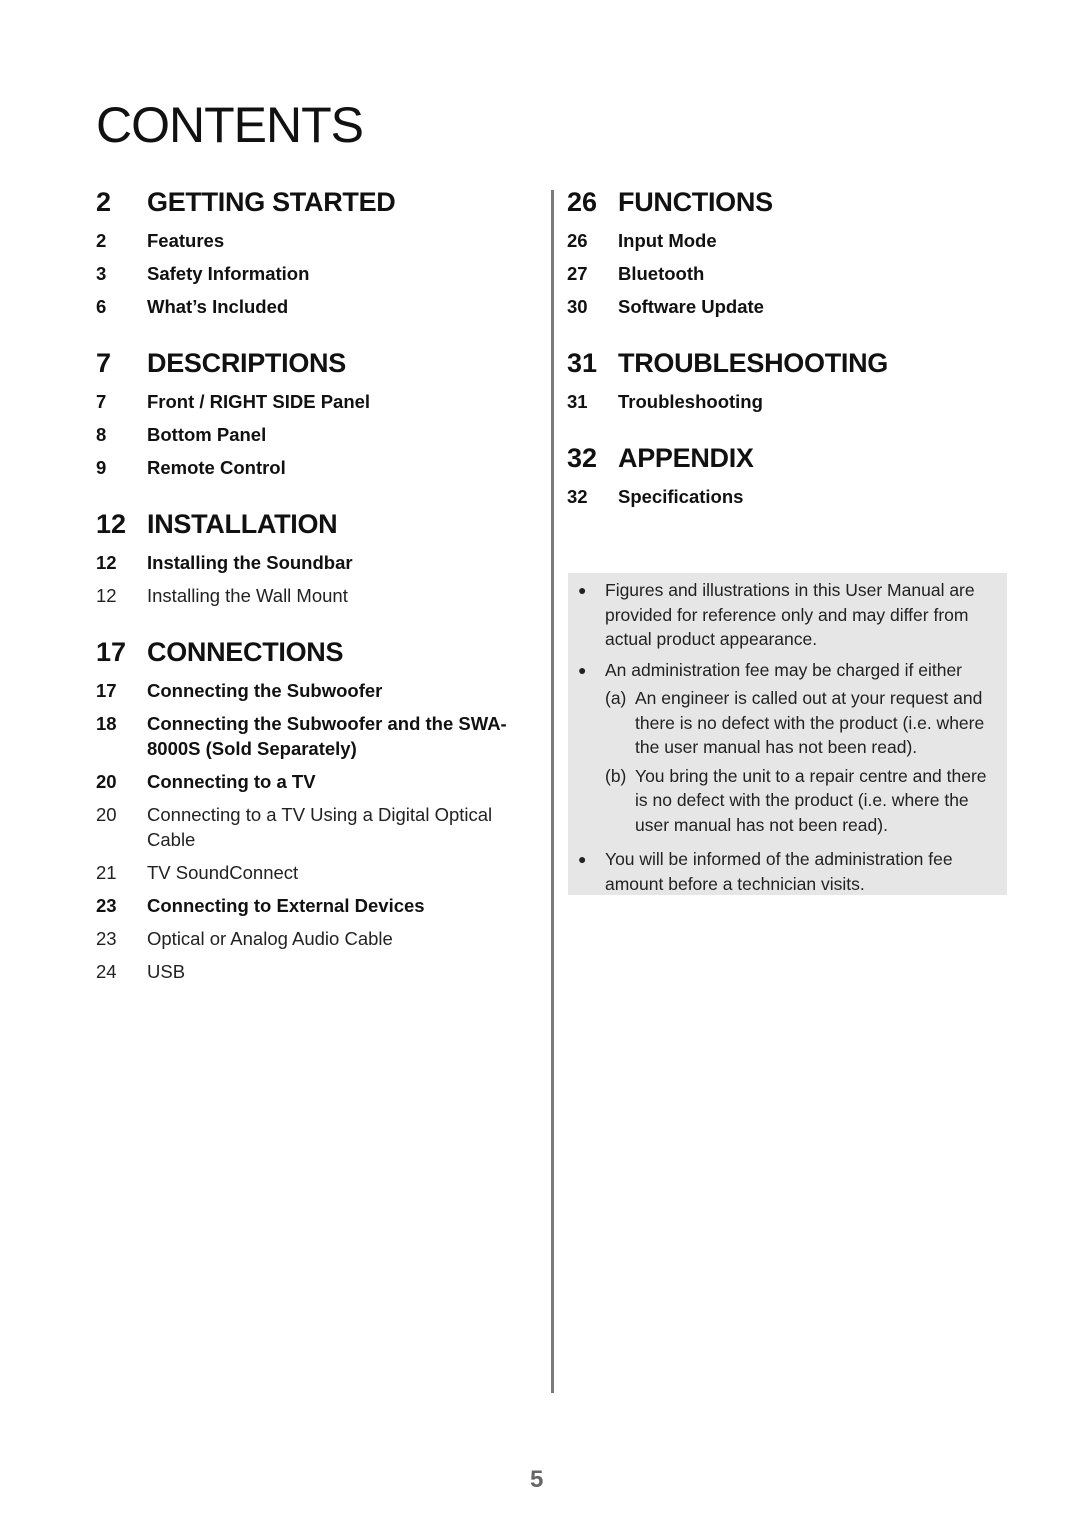  Describe the element at coordinates (223, 872) in the screenshot. I see `entry-label: TV SoundConnect` at that location.